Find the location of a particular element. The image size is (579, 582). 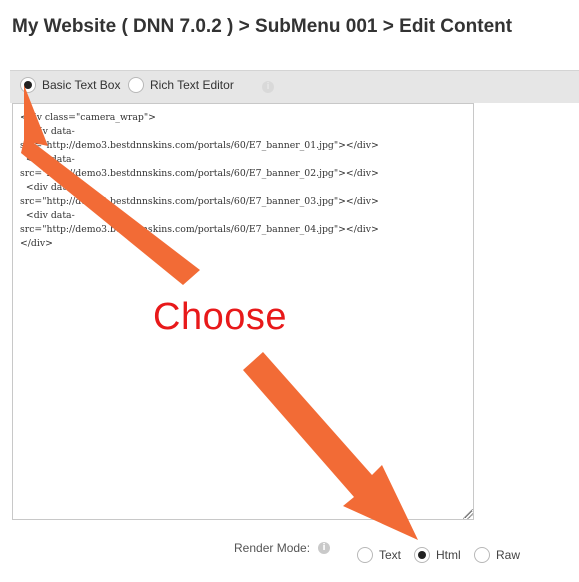

render-mode-raw-radio: Raw is located at coordinates (497, 555).